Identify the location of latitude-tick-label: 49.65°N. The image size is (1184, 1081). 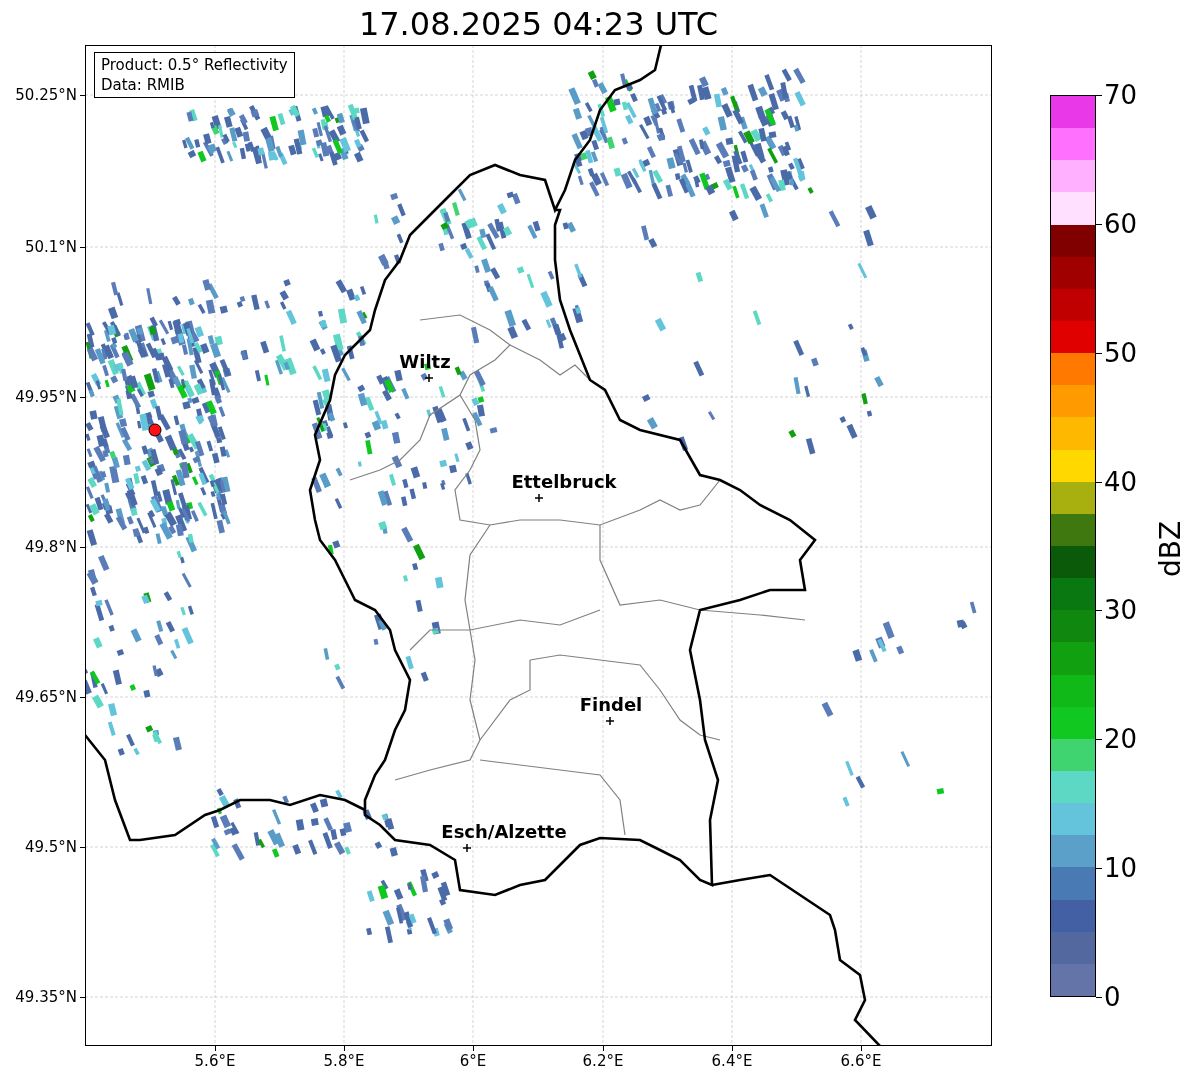
(46, 697).